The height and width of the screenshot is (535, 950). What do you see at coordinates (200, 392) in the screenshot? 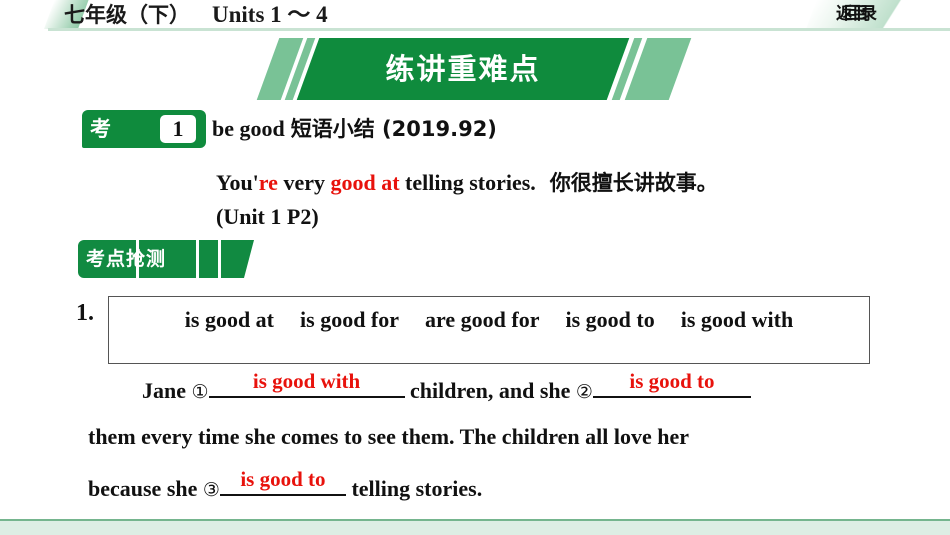
I see `blank-marker-1: ①` at bounding box center [200, 392].